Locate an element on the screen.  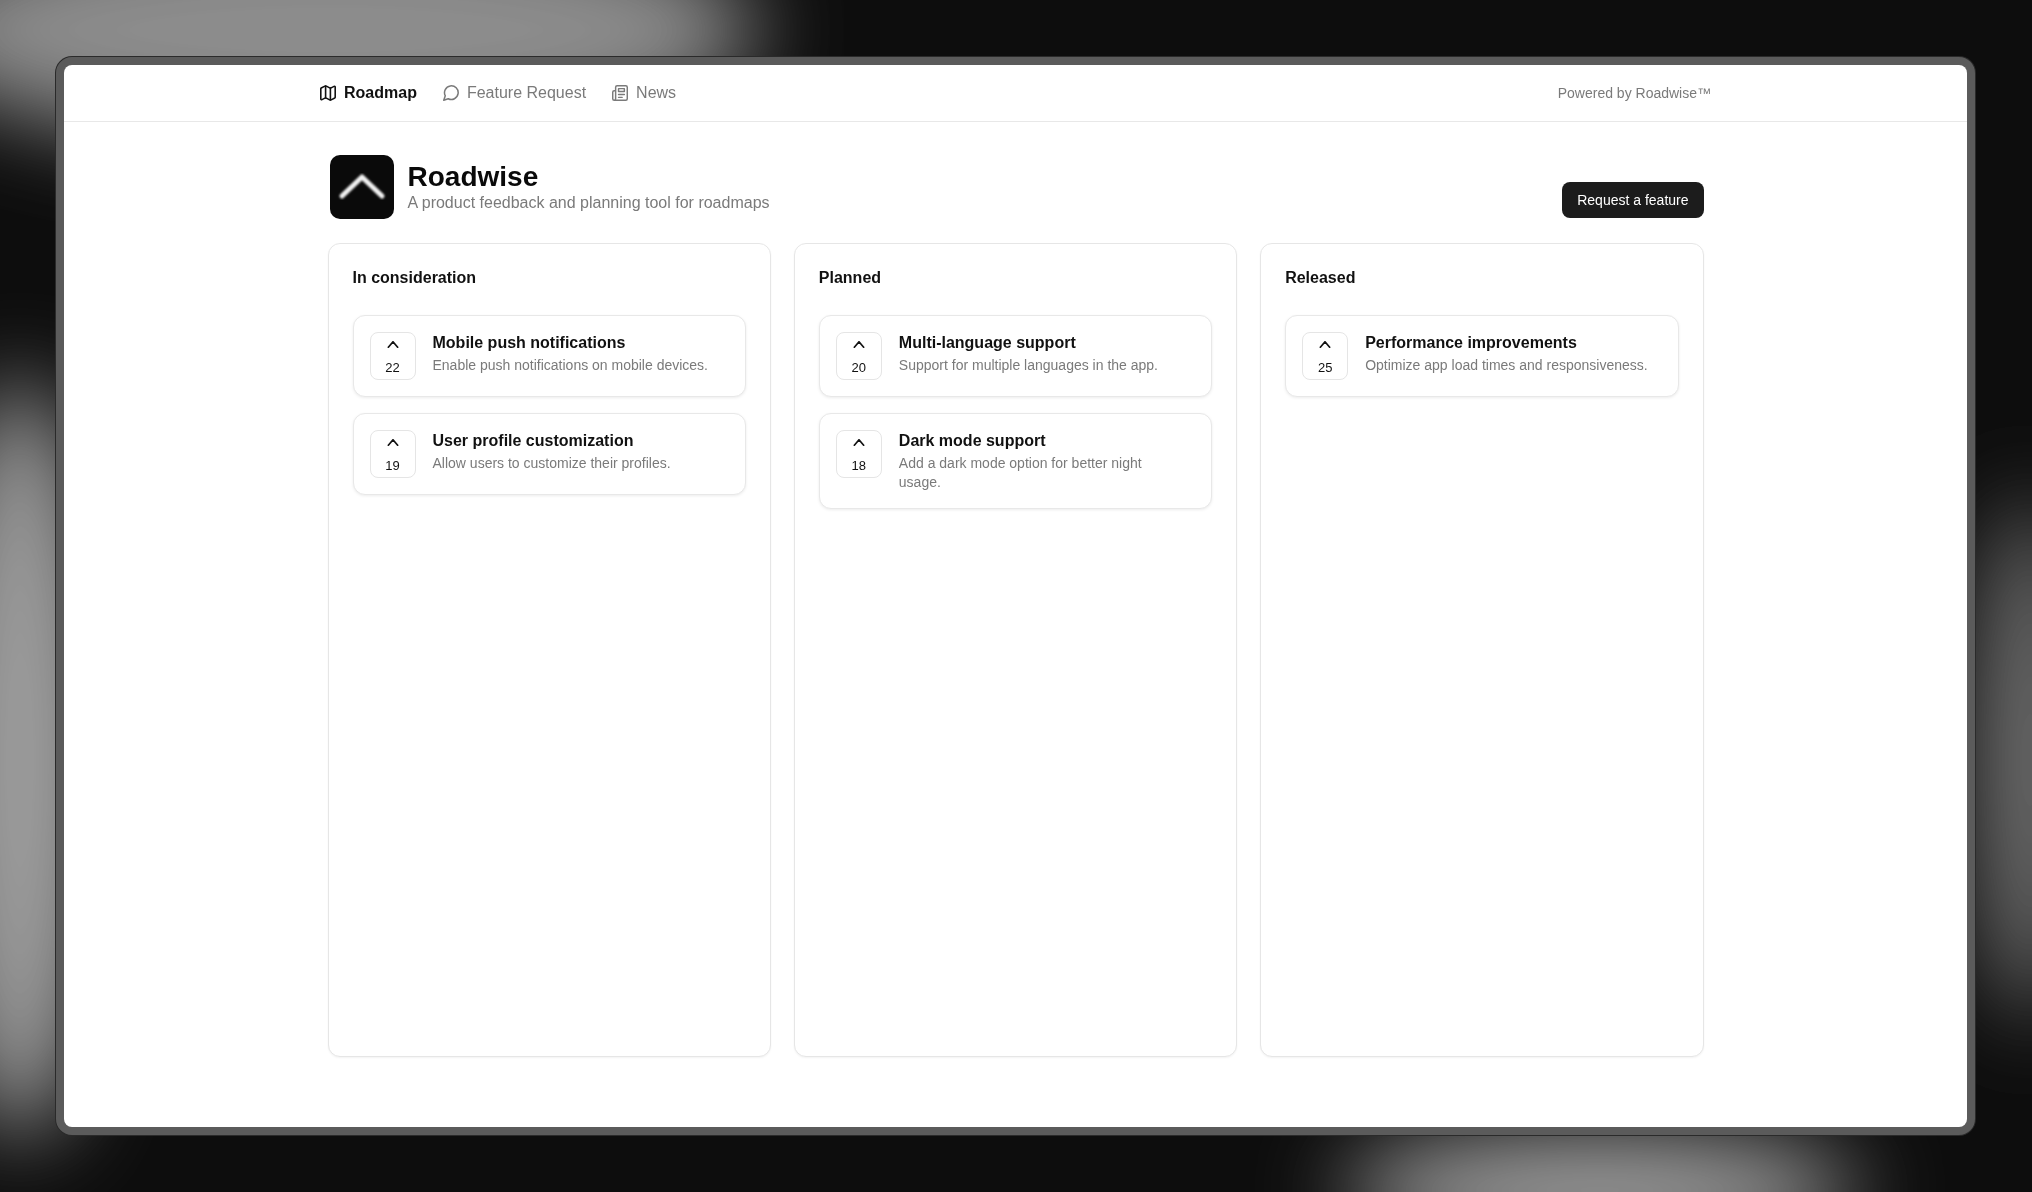
feature-card: 22 Mobile push notifications Enable push notifications on mobile devices. is located at coordinates (549, 356).